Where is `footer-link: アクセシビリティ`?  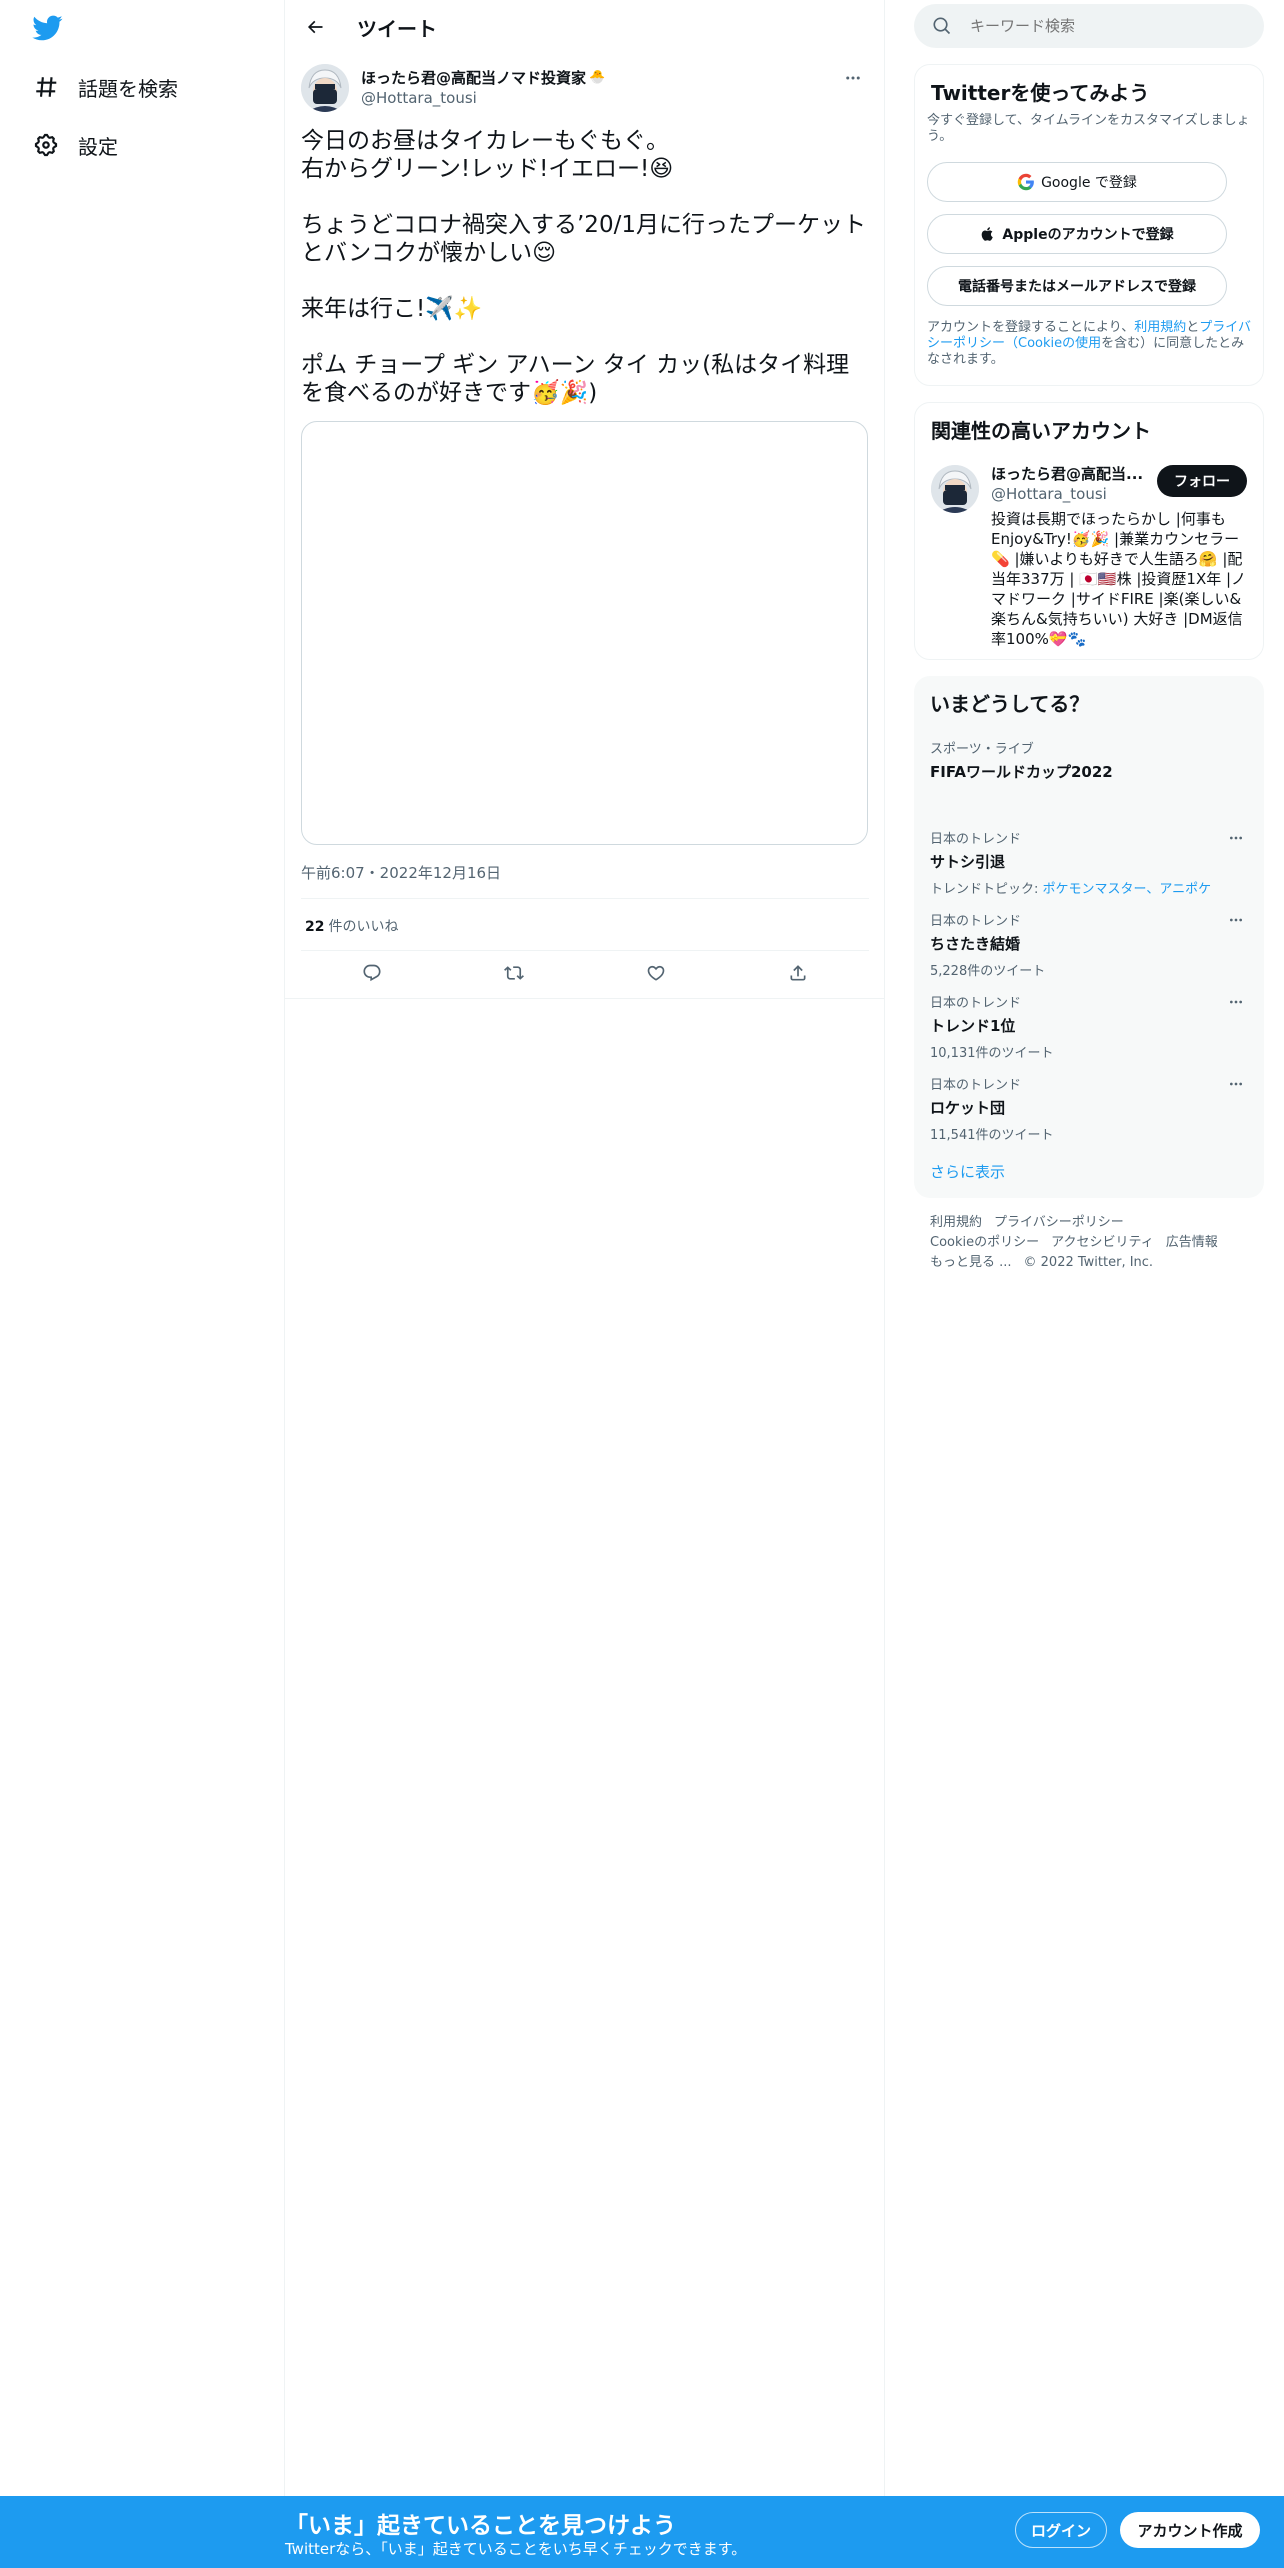 footer-link: アクセシビリティ is located at coordinates (1102, 1242).